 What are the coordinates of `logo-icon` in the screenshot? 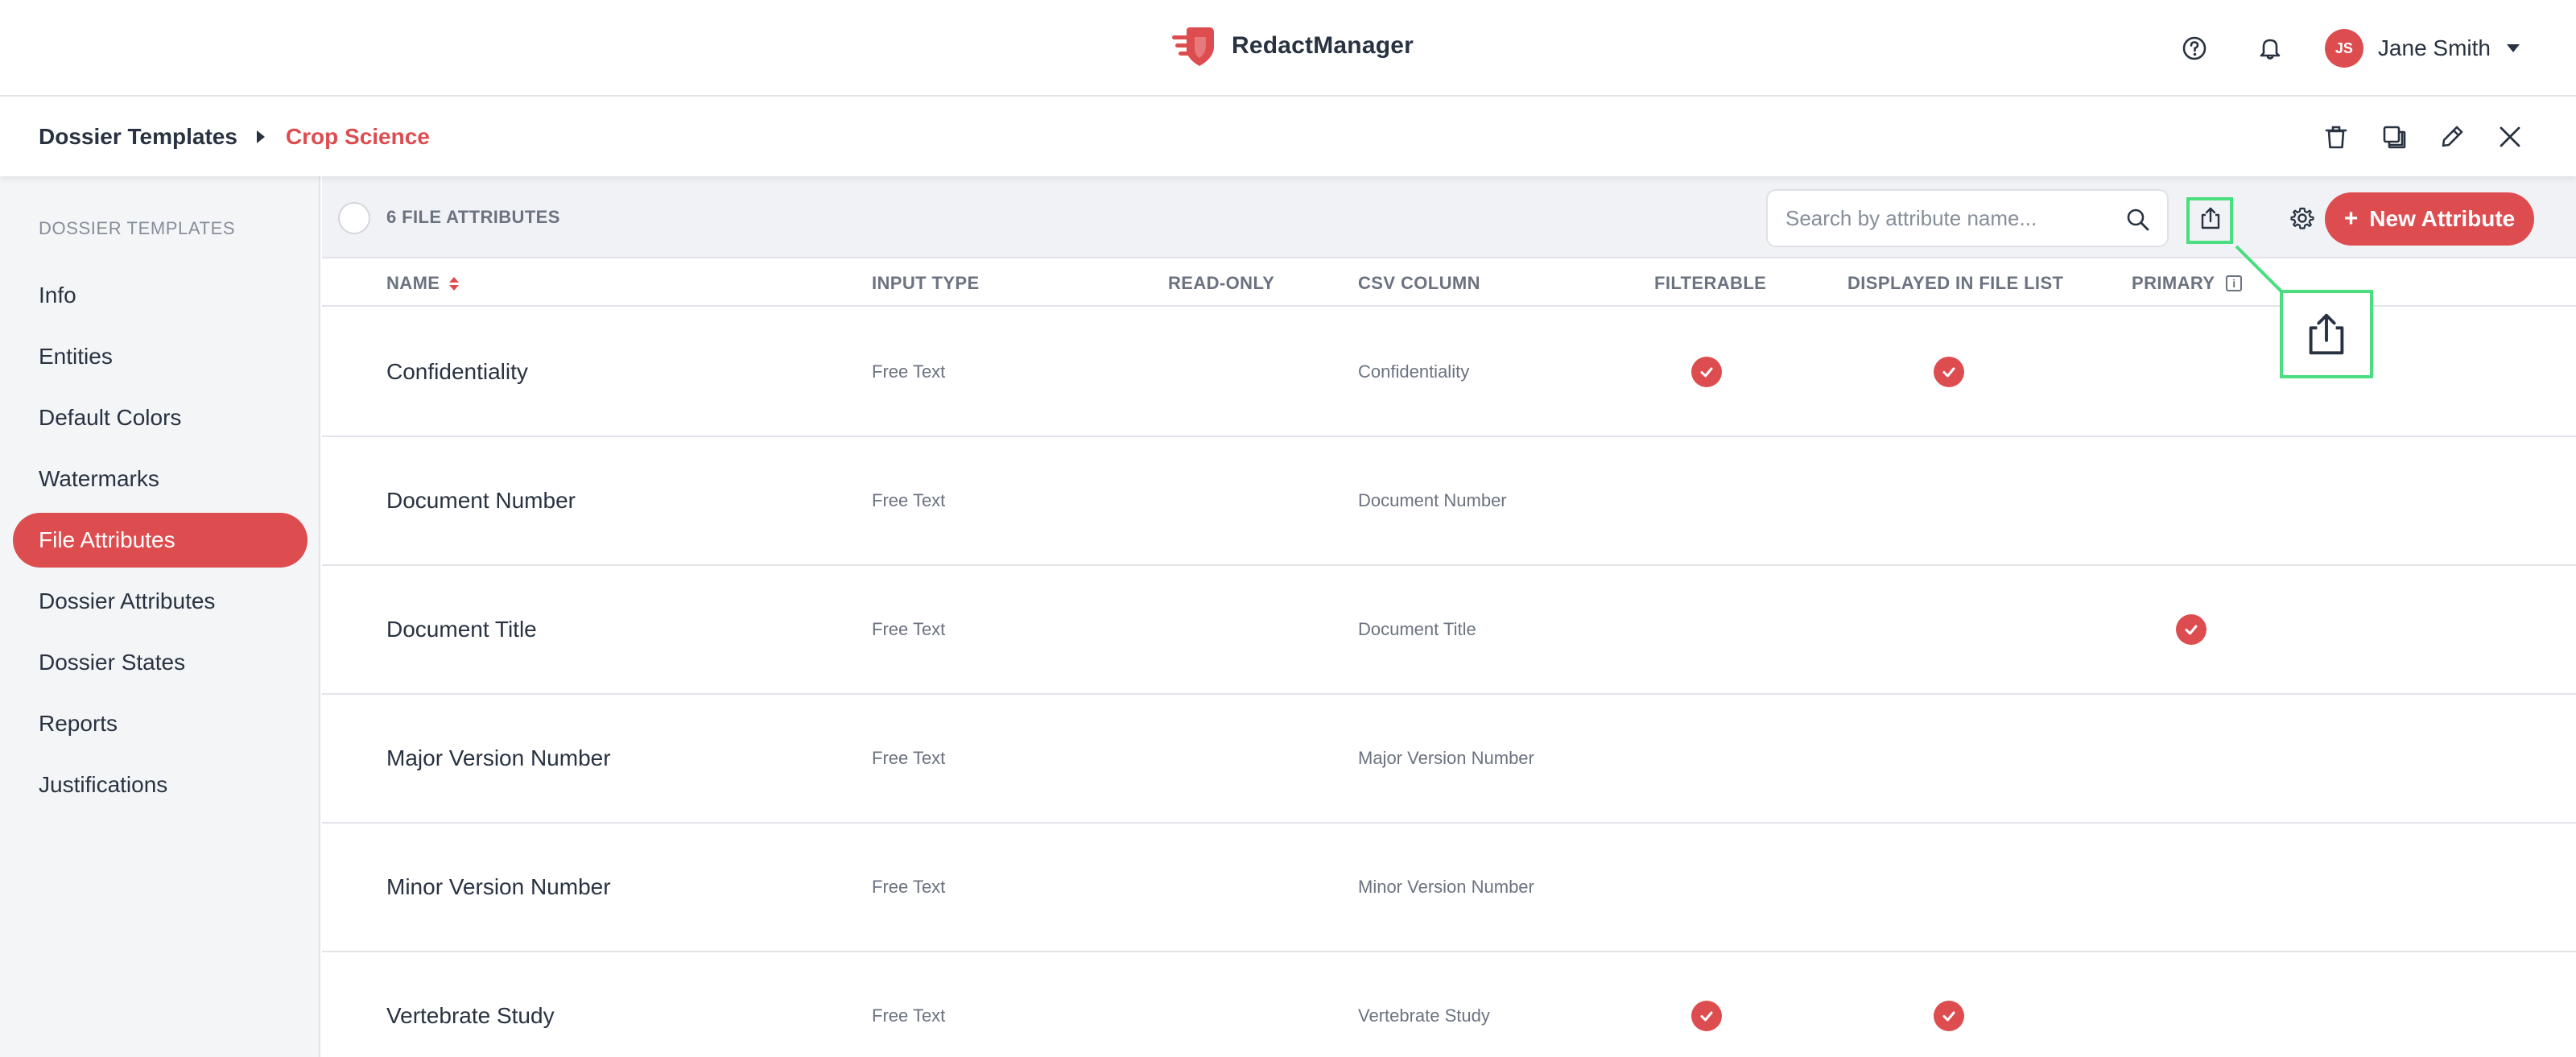 It's located at (1193, 46).